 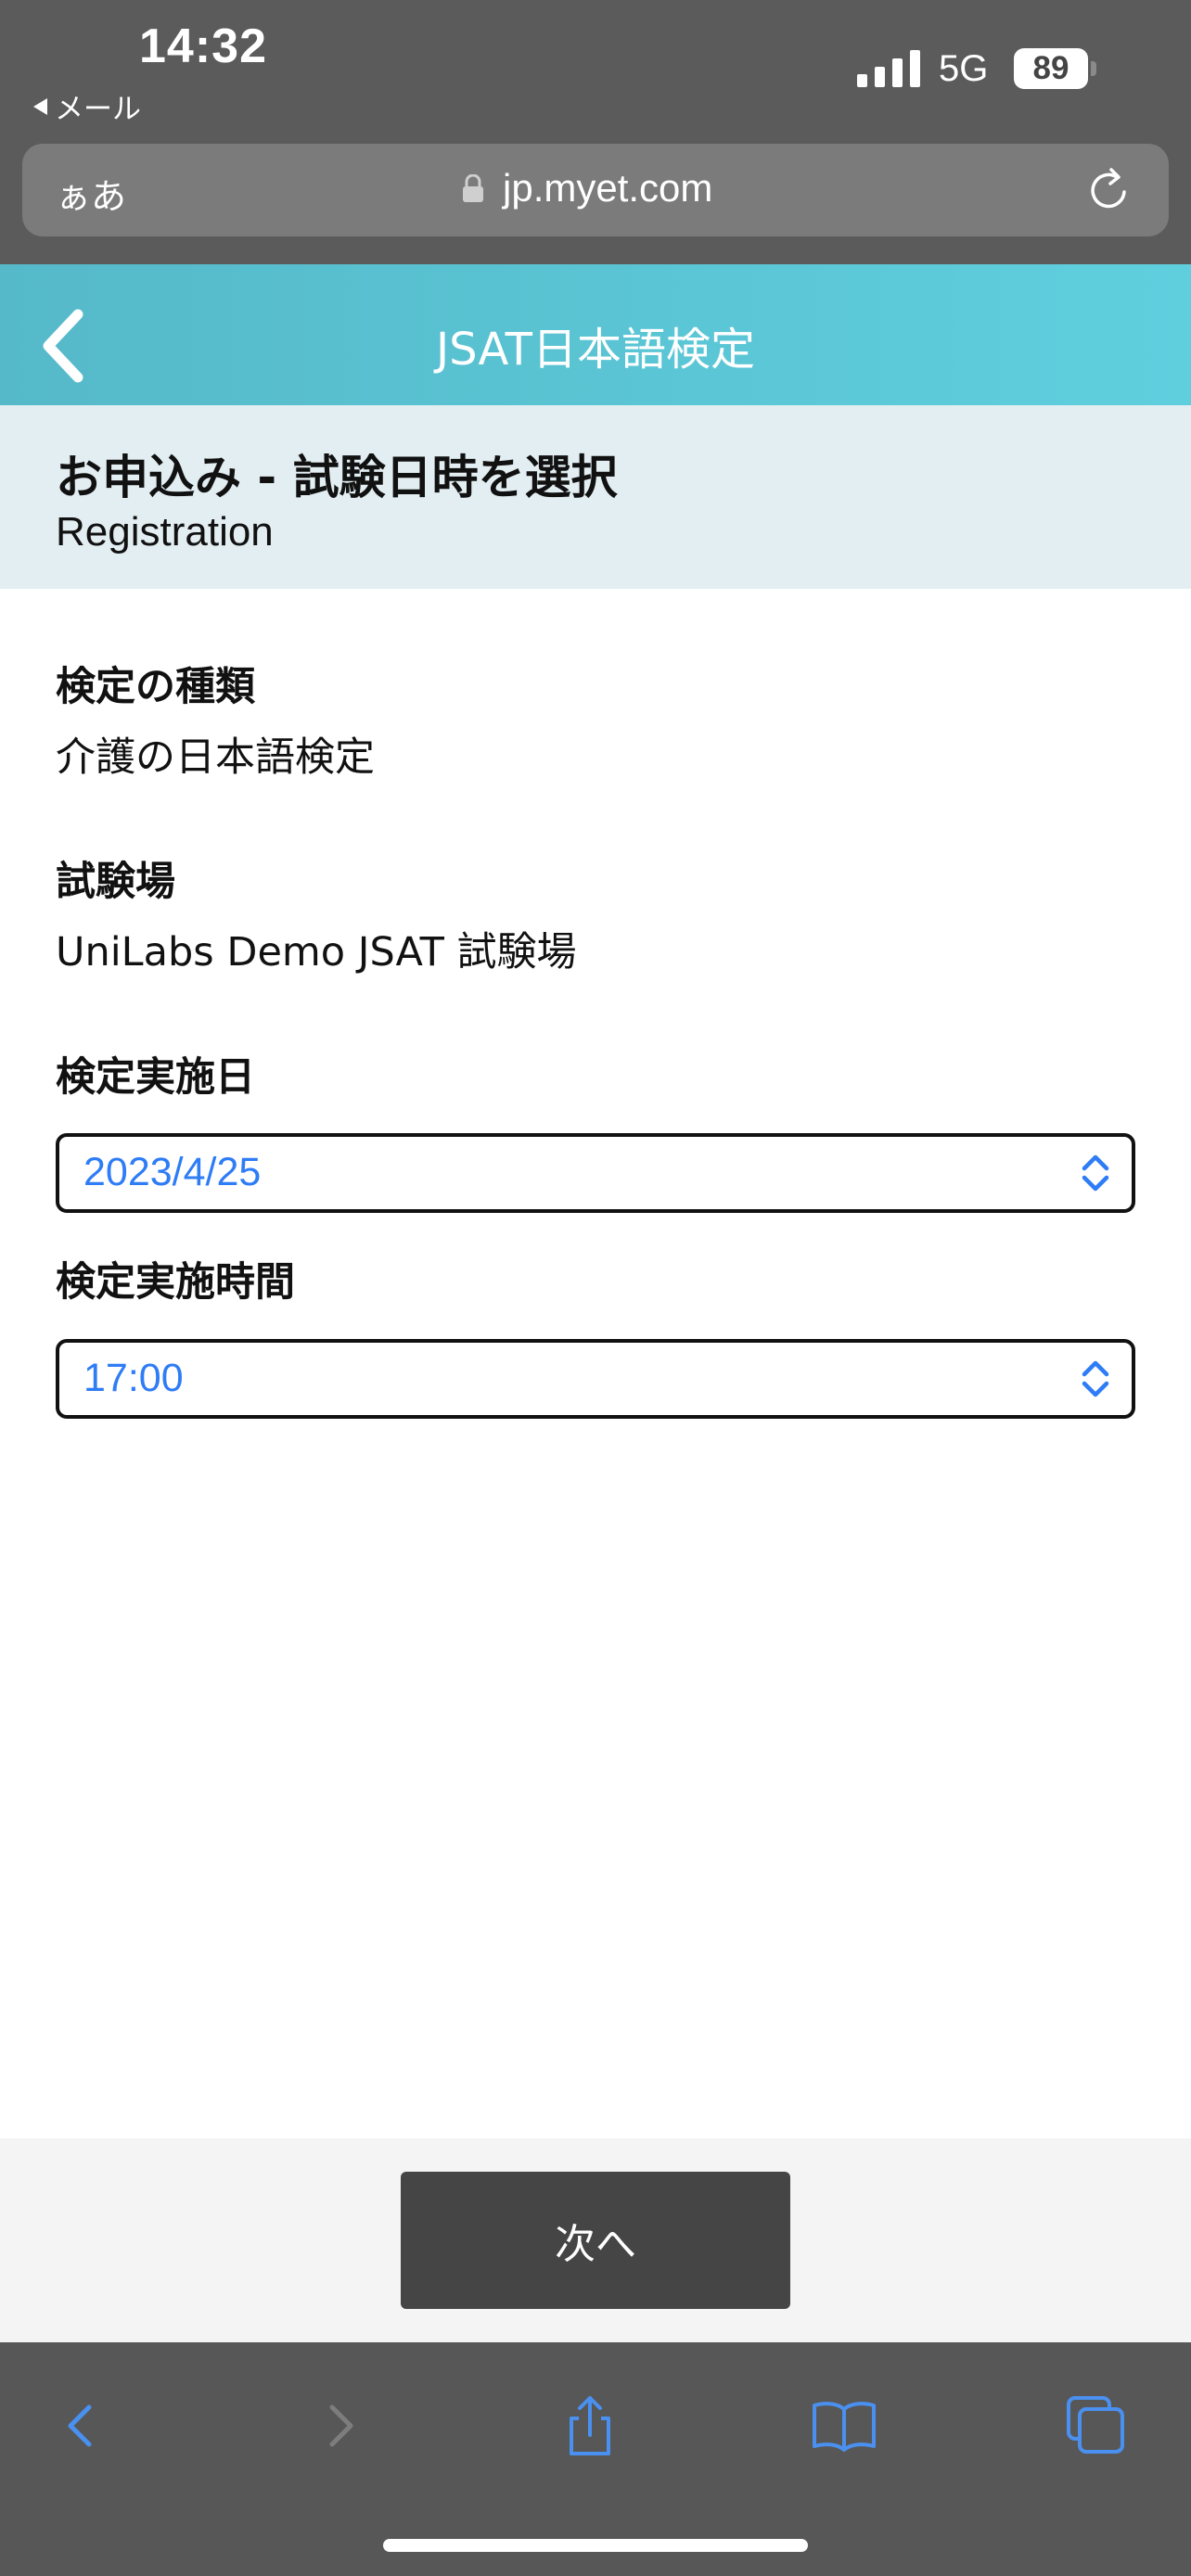 I want to click on back-to-app: メール, so click(x=87, y=106).